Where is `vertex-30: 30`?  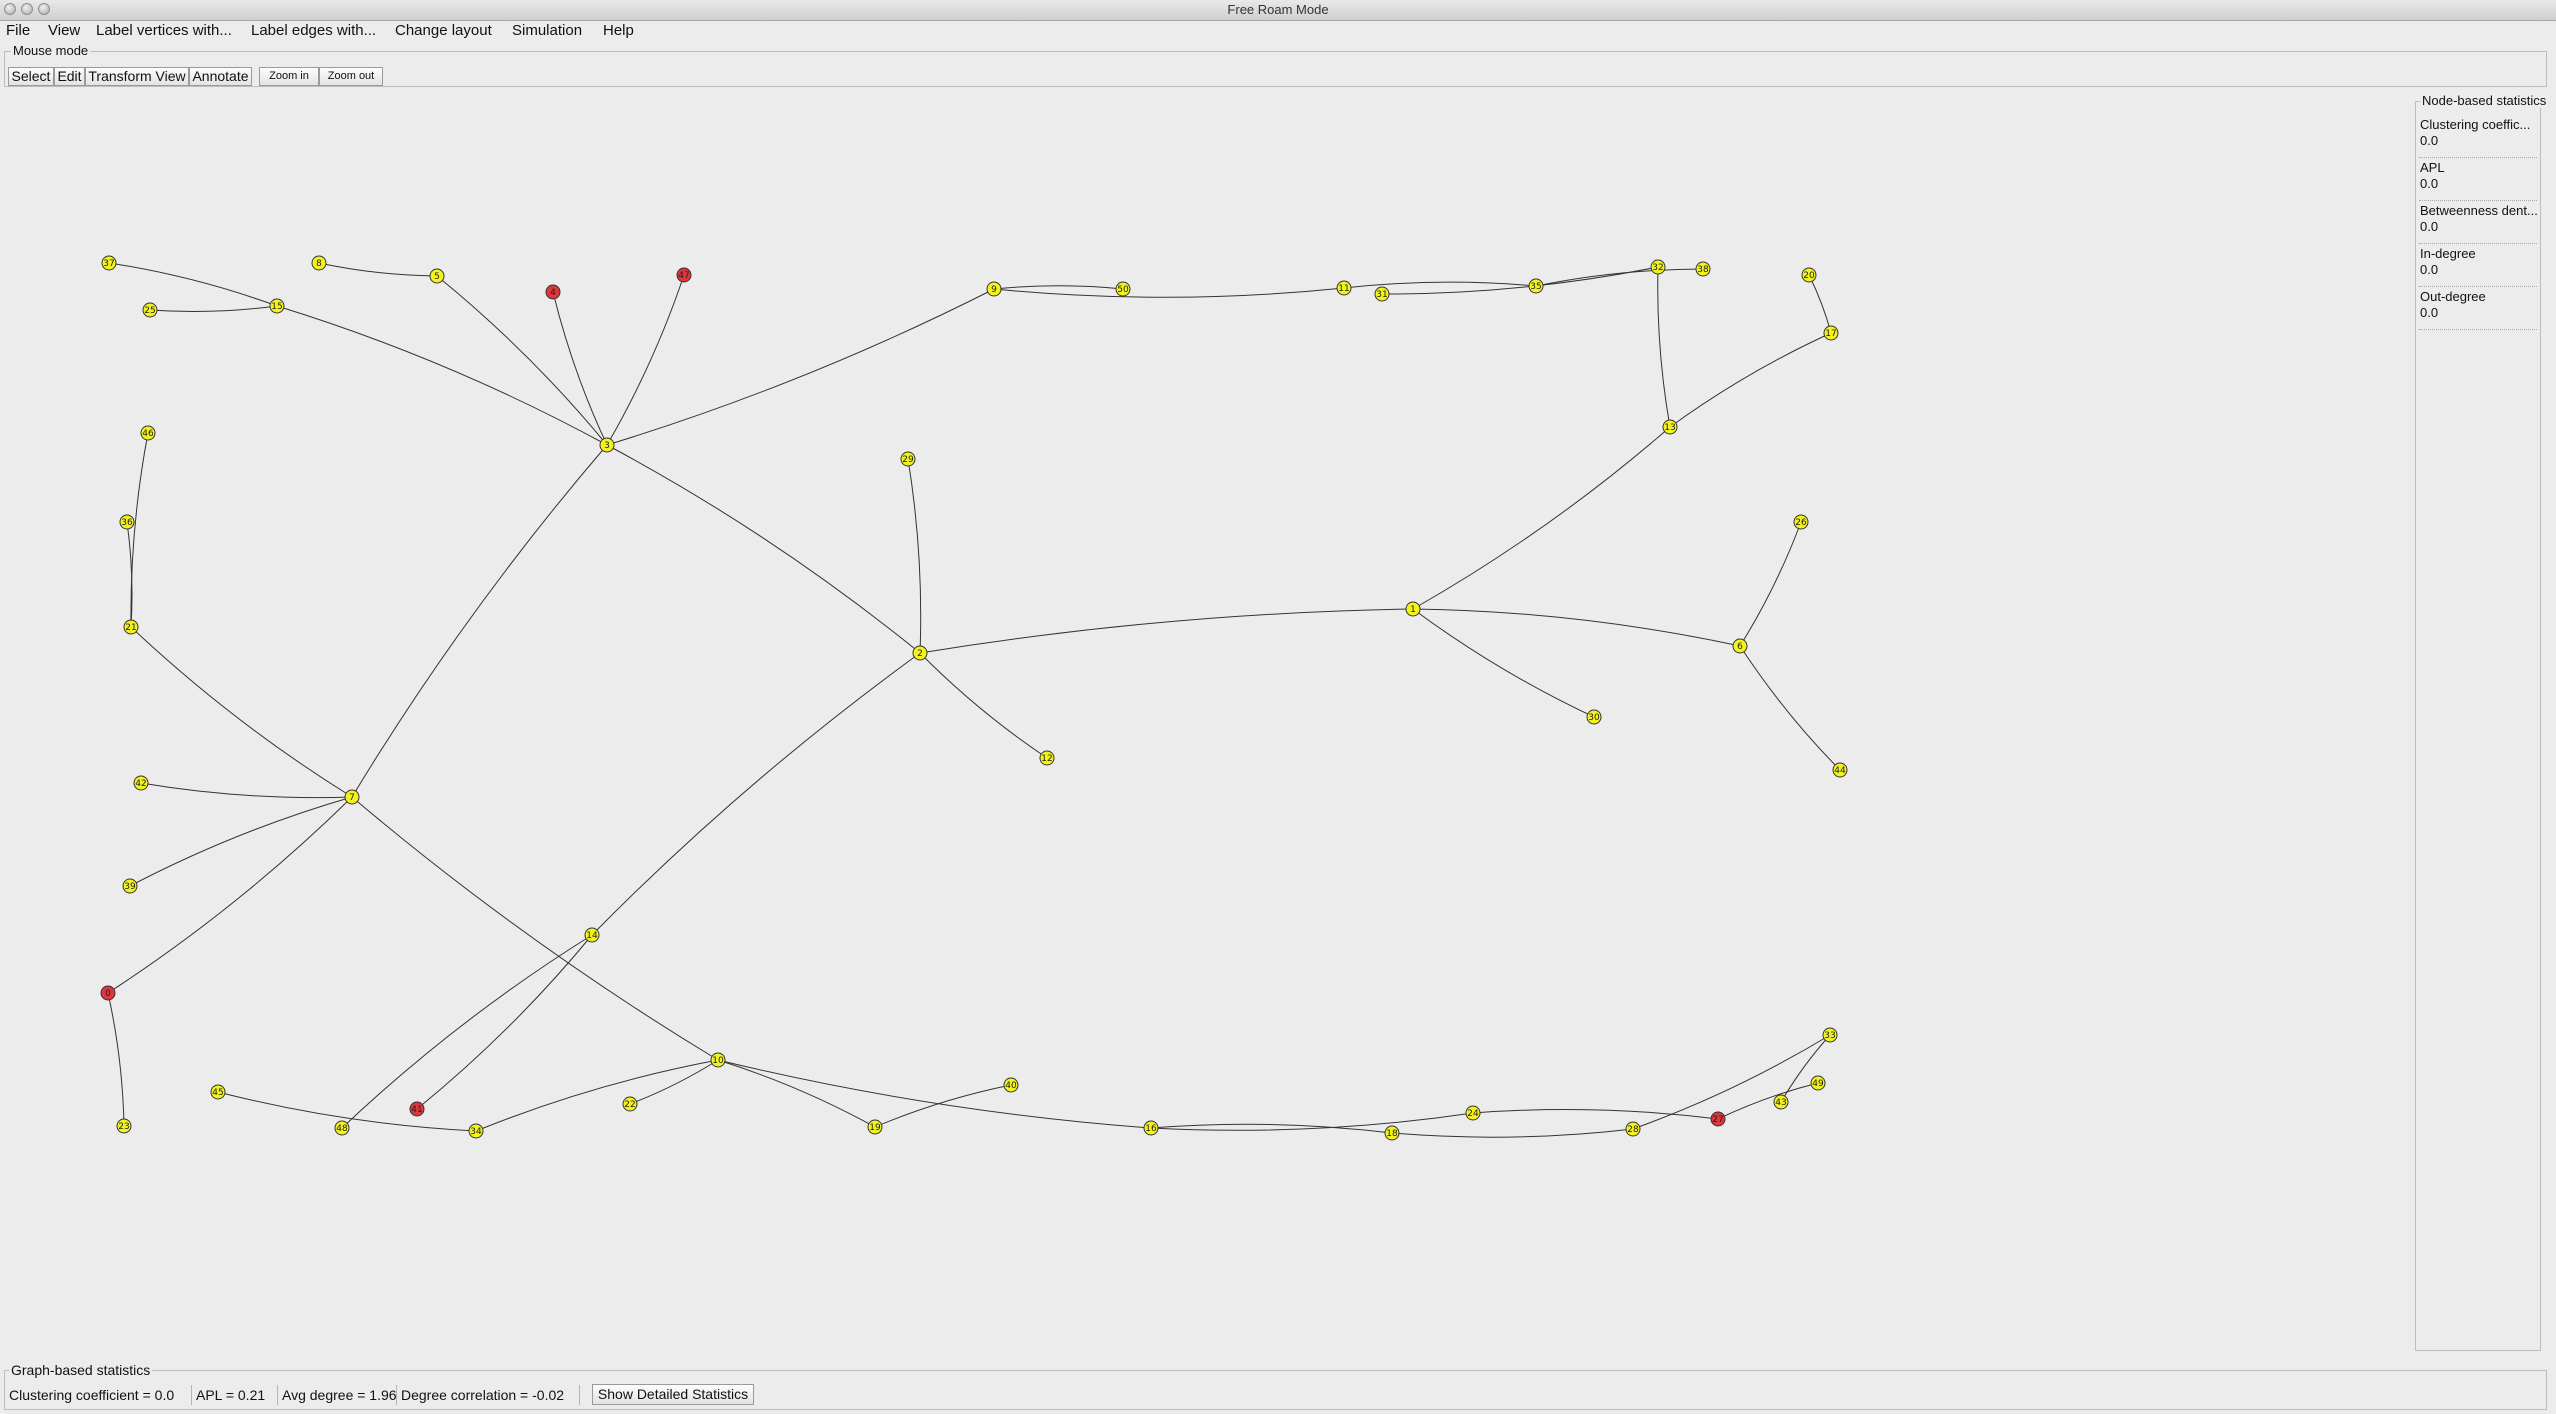 vertex-30: 30 is located at coordinates (1594, 717).